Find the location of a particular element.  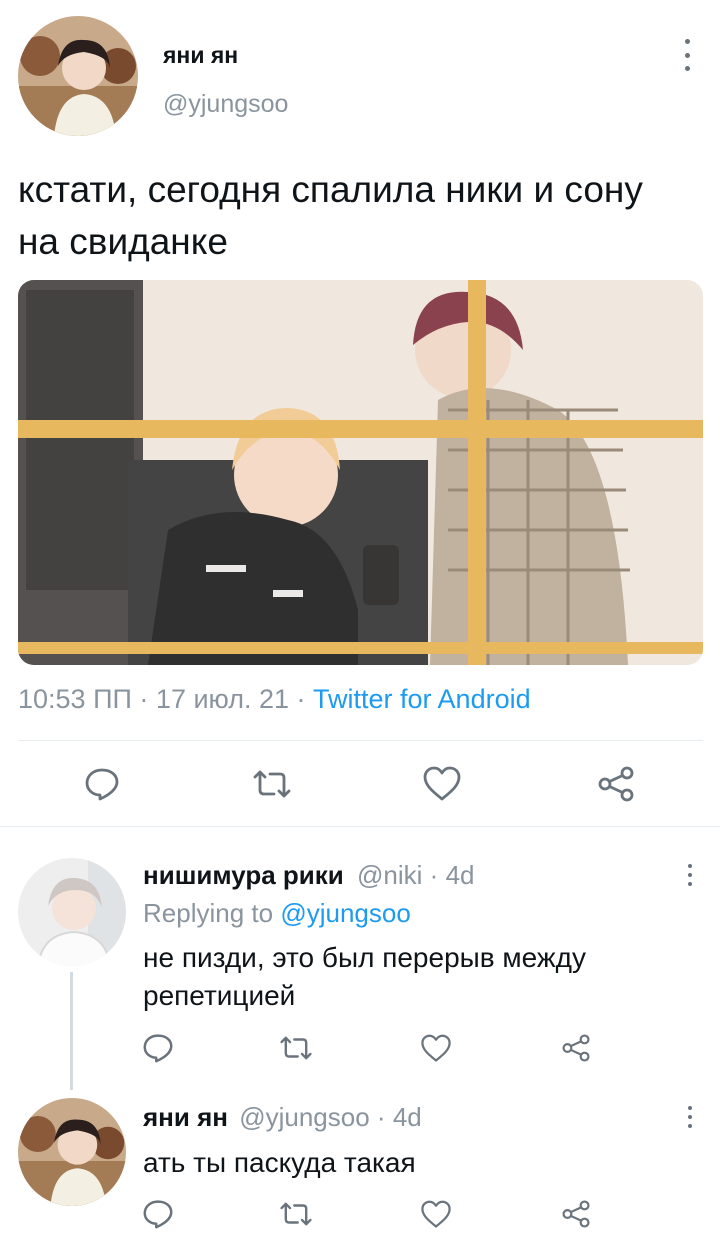

replying-to-prefix: Replying to is located at coordinates (208, 913).